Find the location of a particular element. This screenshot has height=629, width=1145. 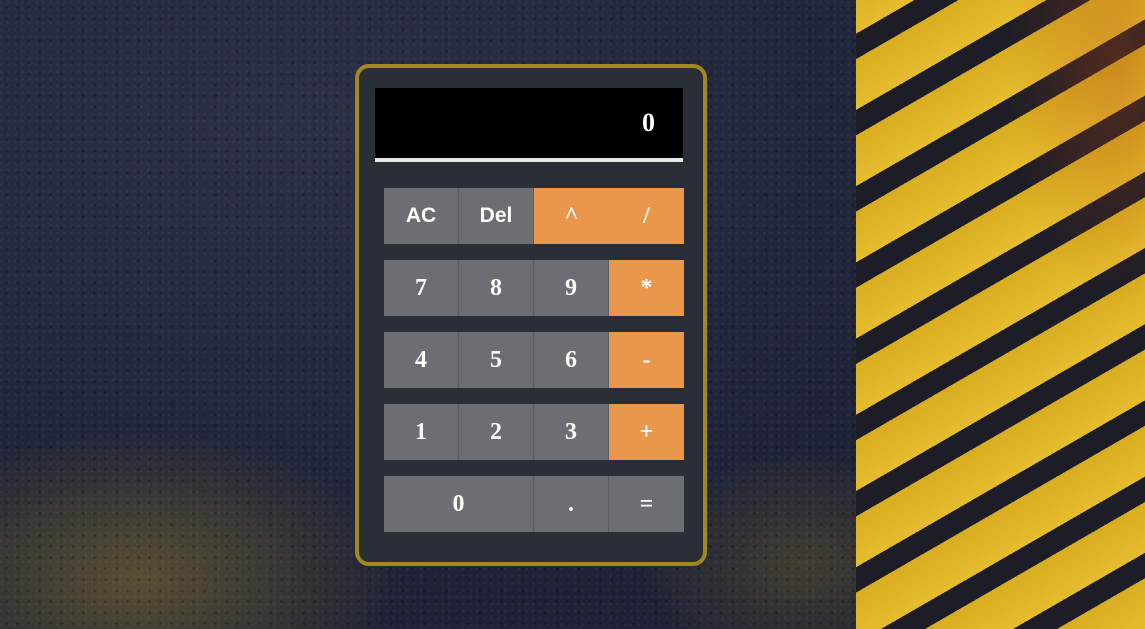

equals-button: = is located at coordinates (646, 504).